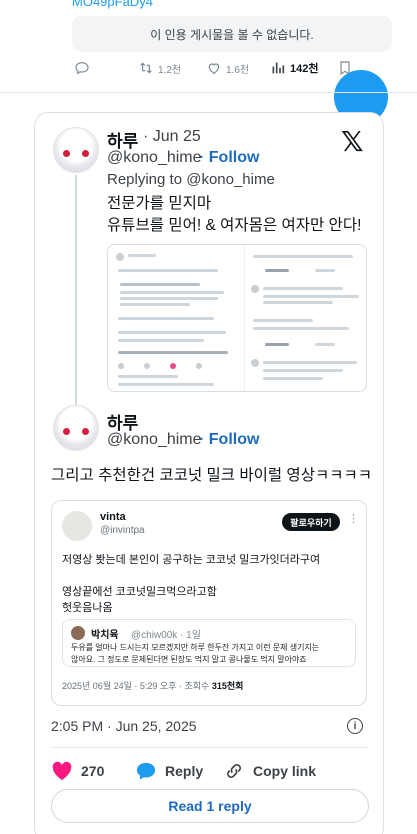 The width and height of the screenshot is (417, 834). What do you see at coordinates (234, 225) in the screenshot?
I see `tweet-text-line2: 유튜브를 믿어! & 여자몸은 여자만 안다!` at bounding box center [234, 225].